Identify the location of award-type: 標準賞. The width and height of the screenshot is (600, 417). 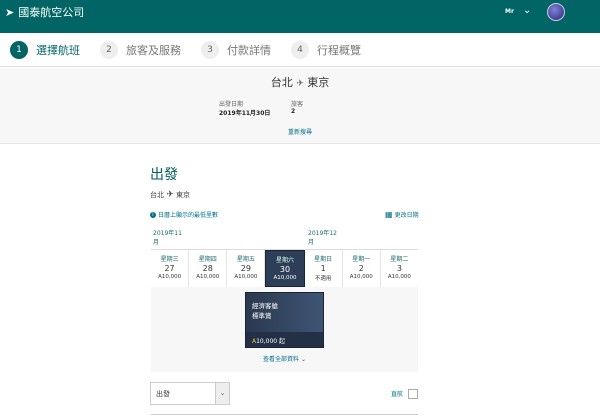
(262, 316).